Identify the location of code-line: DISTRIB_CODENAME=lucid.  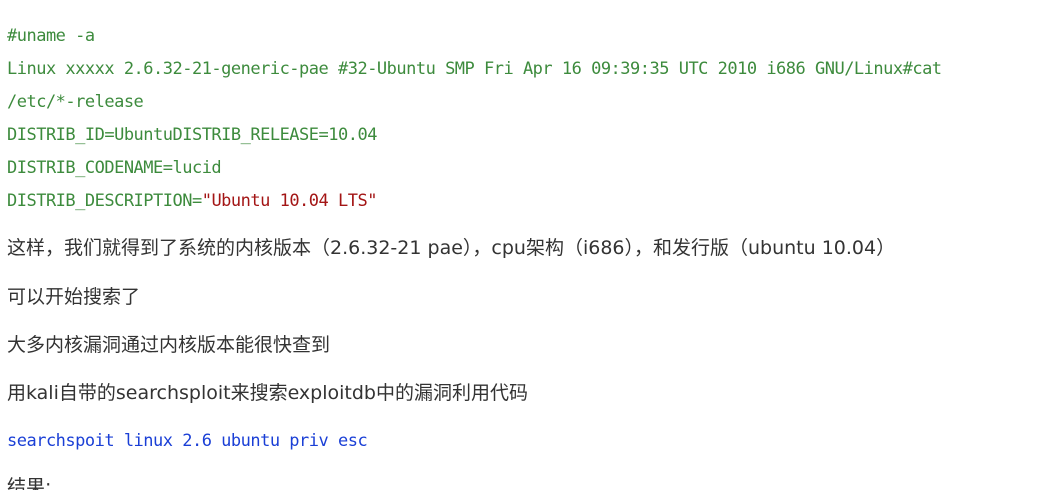
(114, 168).